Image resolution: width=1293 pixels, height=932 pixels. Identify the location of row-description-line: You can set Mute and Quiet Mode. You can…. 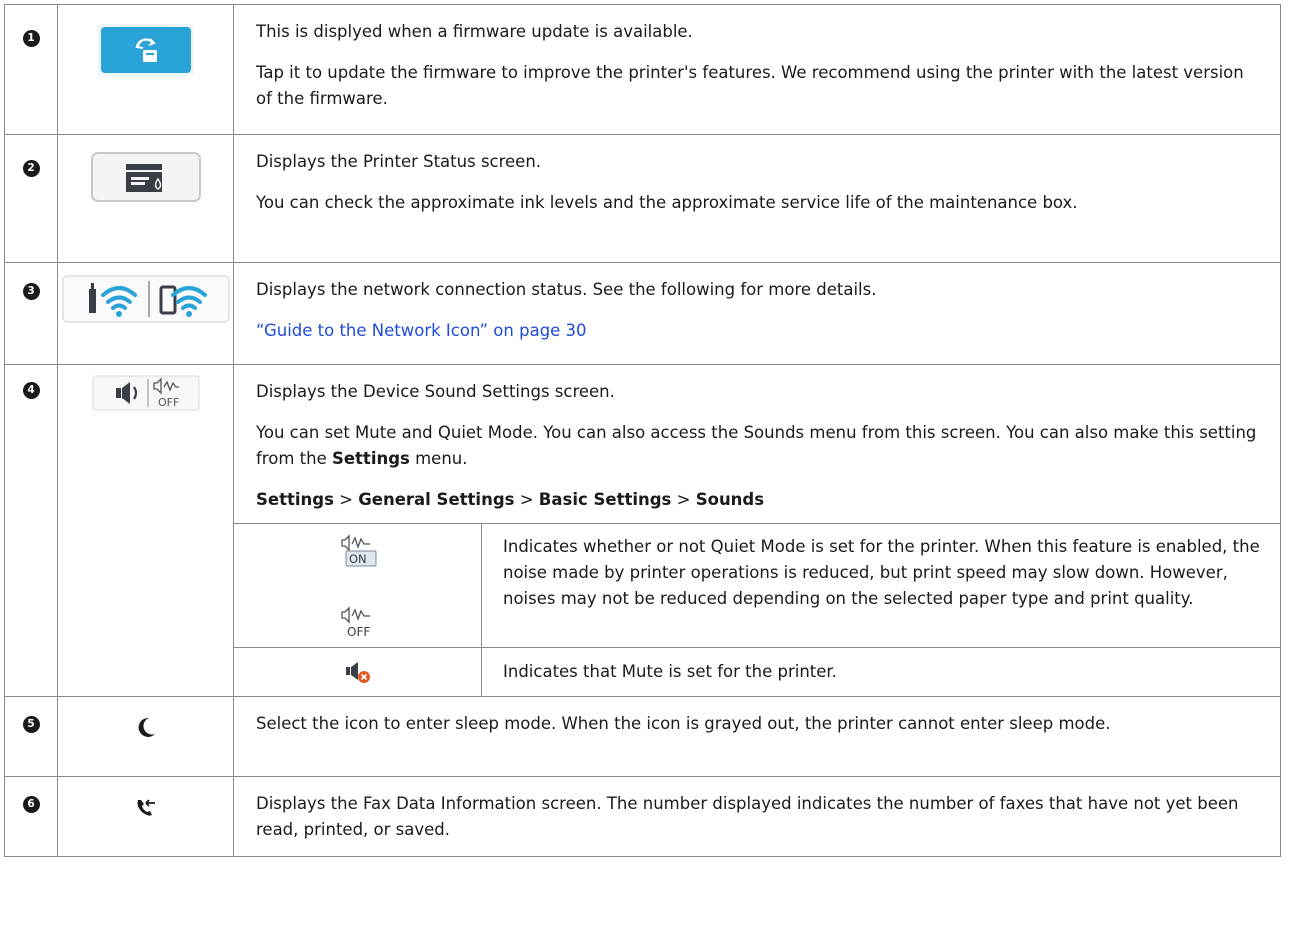
(756, 445).